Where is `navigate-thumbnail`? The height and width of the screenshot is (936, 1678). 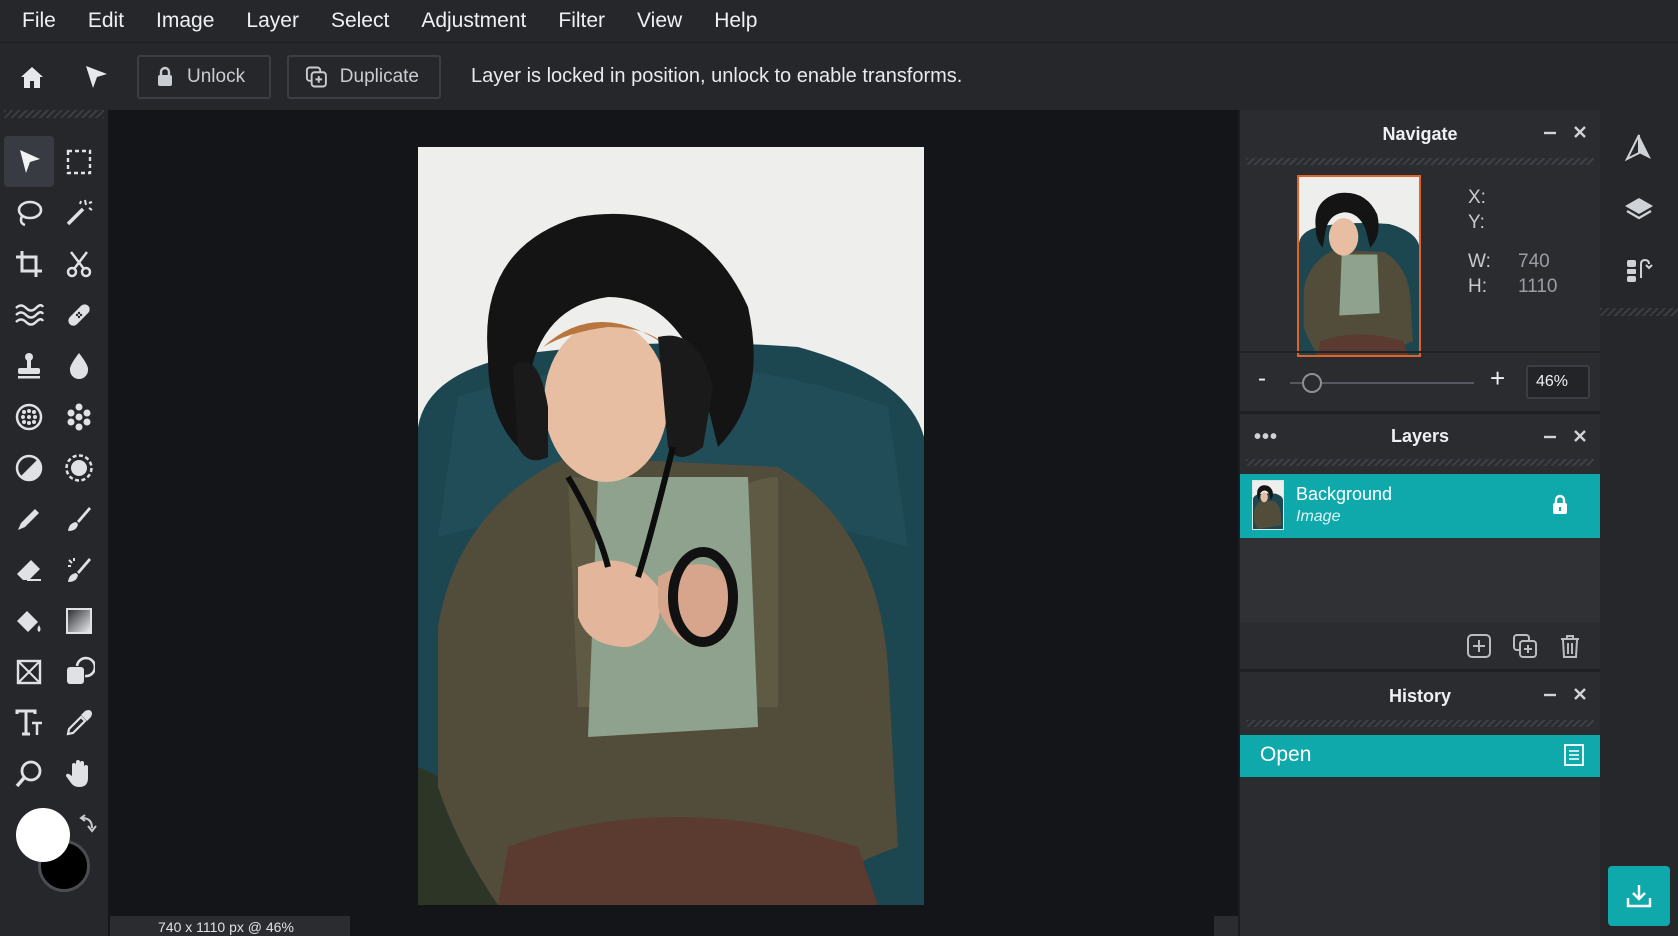 navigate-thumbnail is located at coordinates (1359, 266).